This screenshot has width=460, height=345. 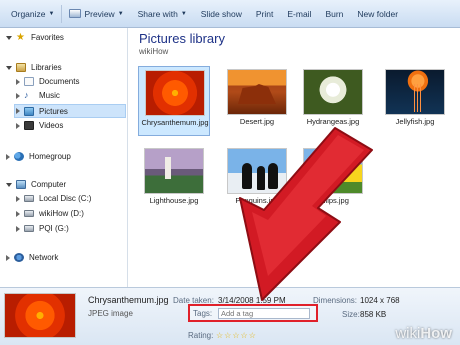 I want to click on dimensions-value: 1024 x 768, so click(x=380, y=300).